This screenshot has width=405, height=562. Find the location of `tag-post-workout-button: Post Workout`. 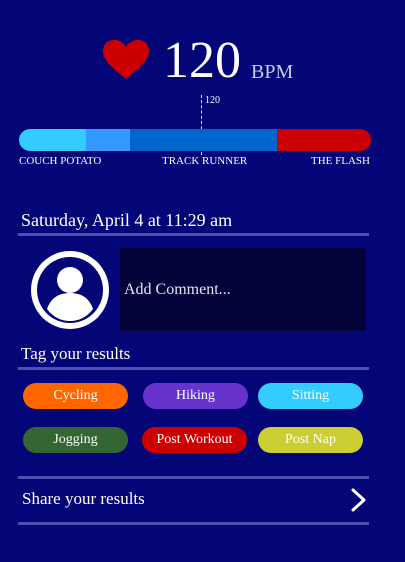

tag-post-workout-button: Post Workout is located at coordinates (194, 440).